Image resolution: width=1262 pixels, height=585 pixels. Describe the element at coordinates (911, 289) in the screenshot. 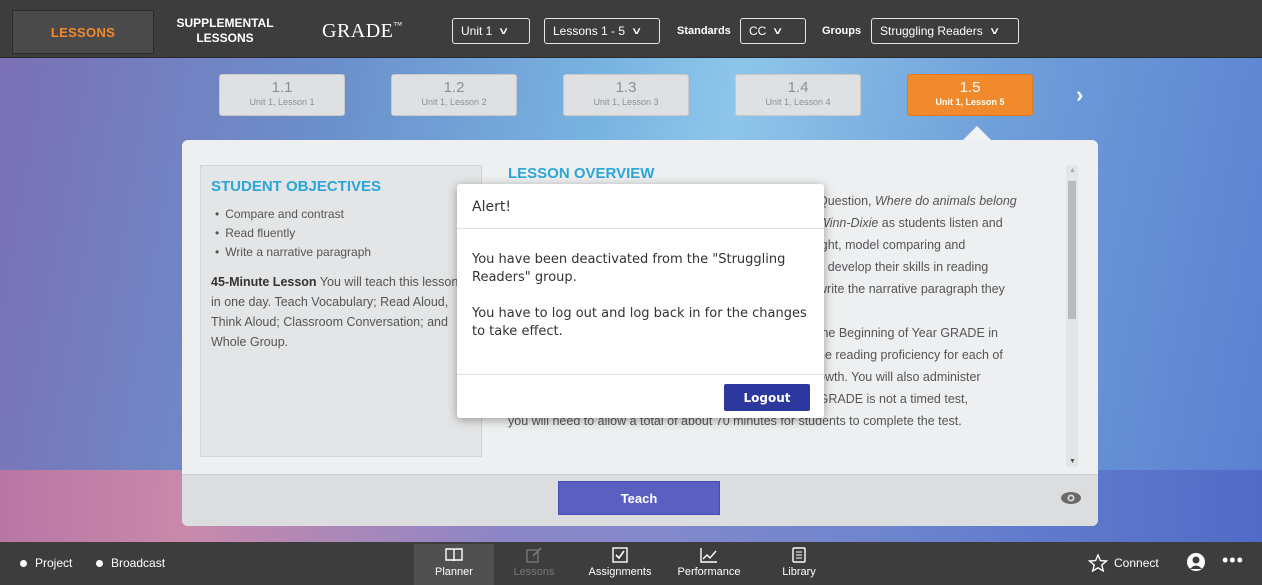

I see `overview-line: write the narrative paragraph they` at that location.